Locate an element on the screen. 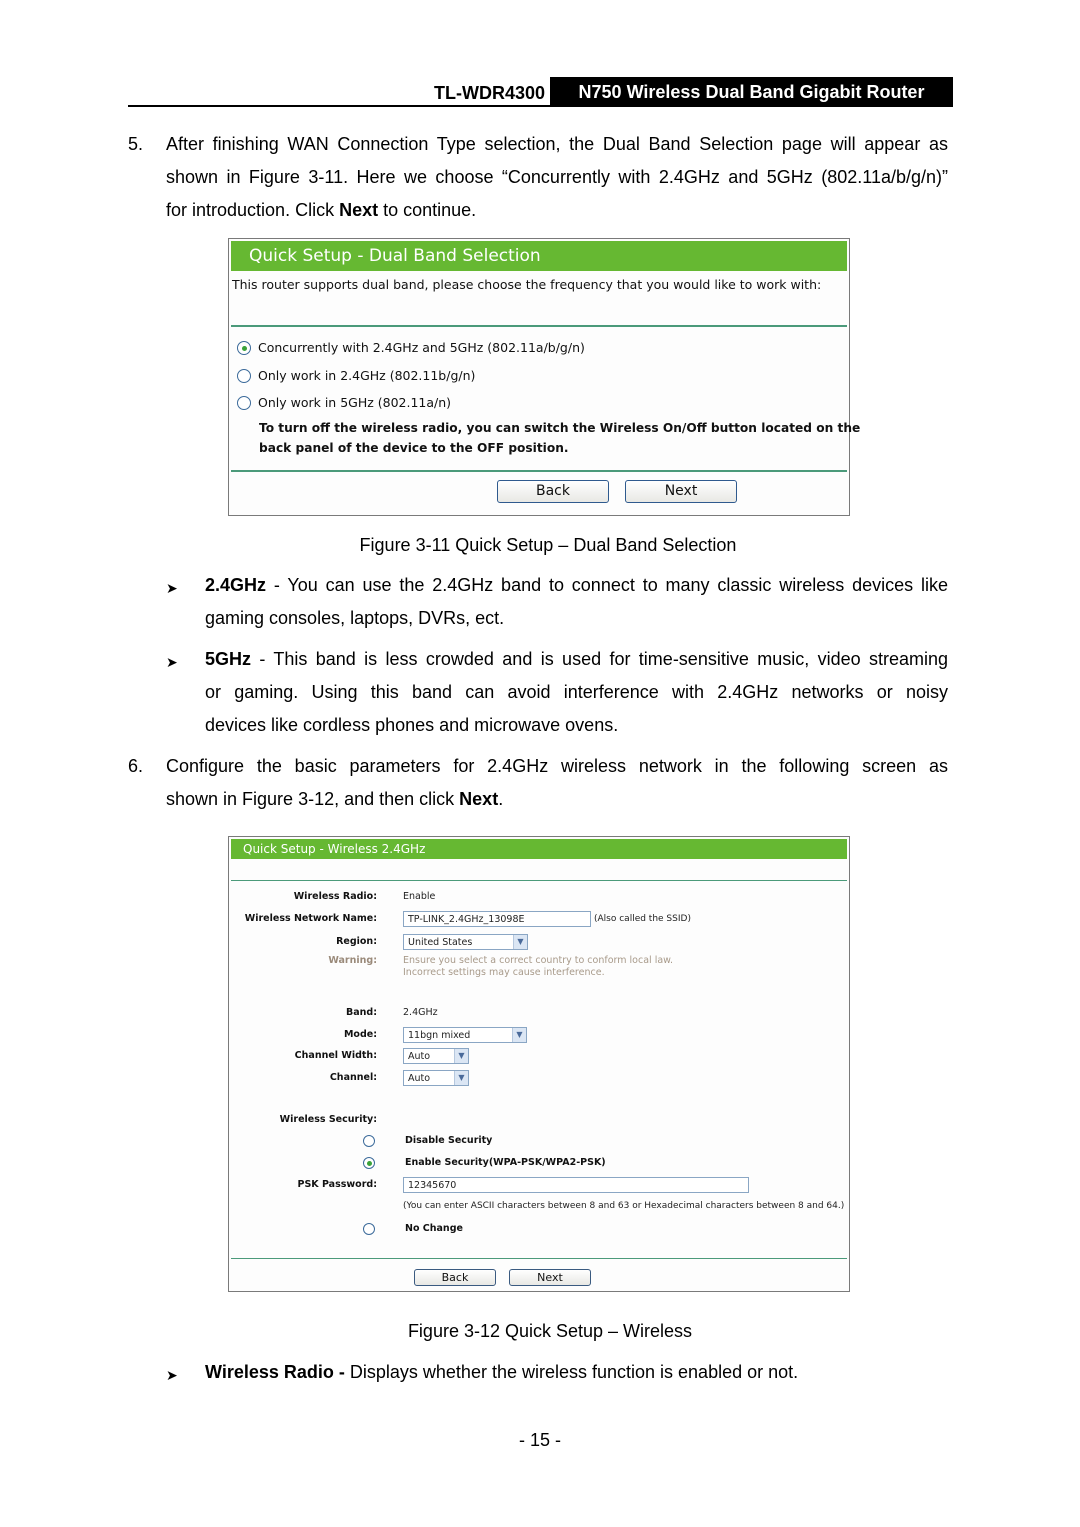 The image size is (1080, 1527). no-change-label: No Change is located at coordinates (434, 1228).